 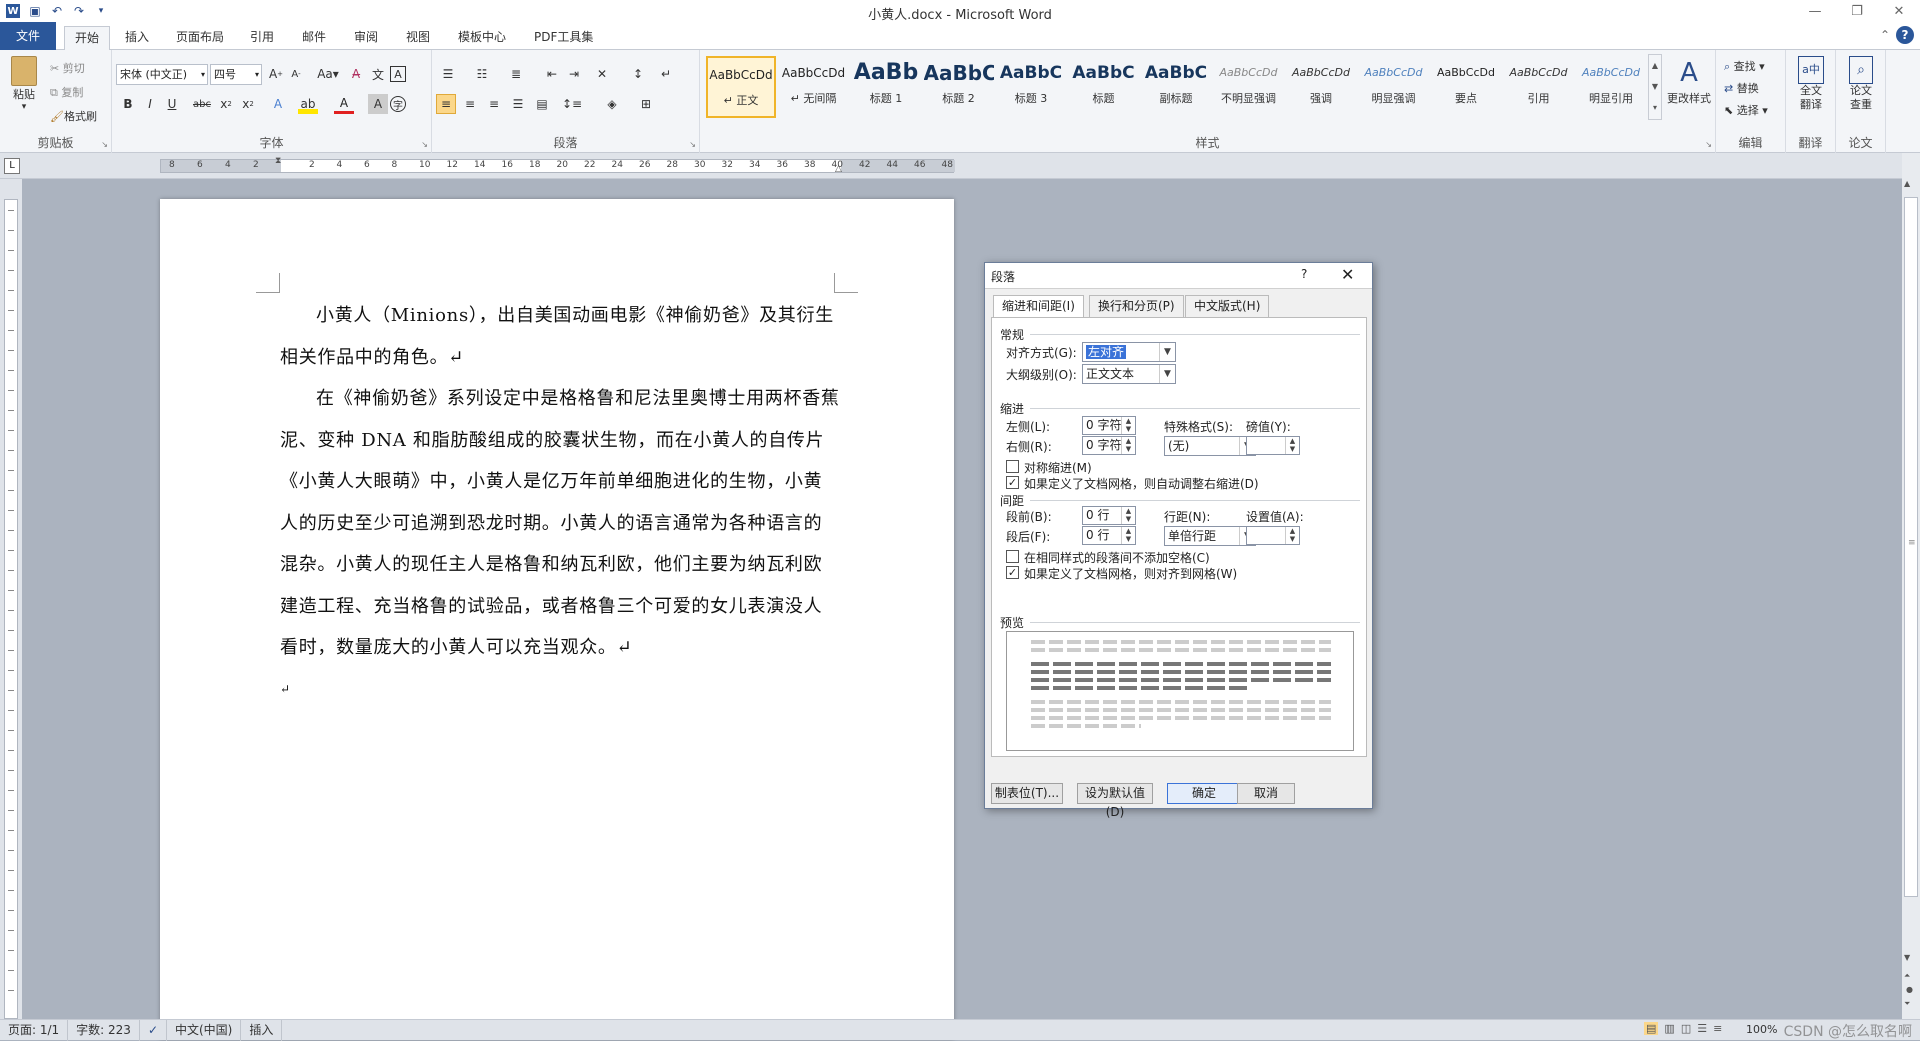 I want to click on space-after-spinner: 0 行 ▲ ▼, so click(x=1109, y=535).